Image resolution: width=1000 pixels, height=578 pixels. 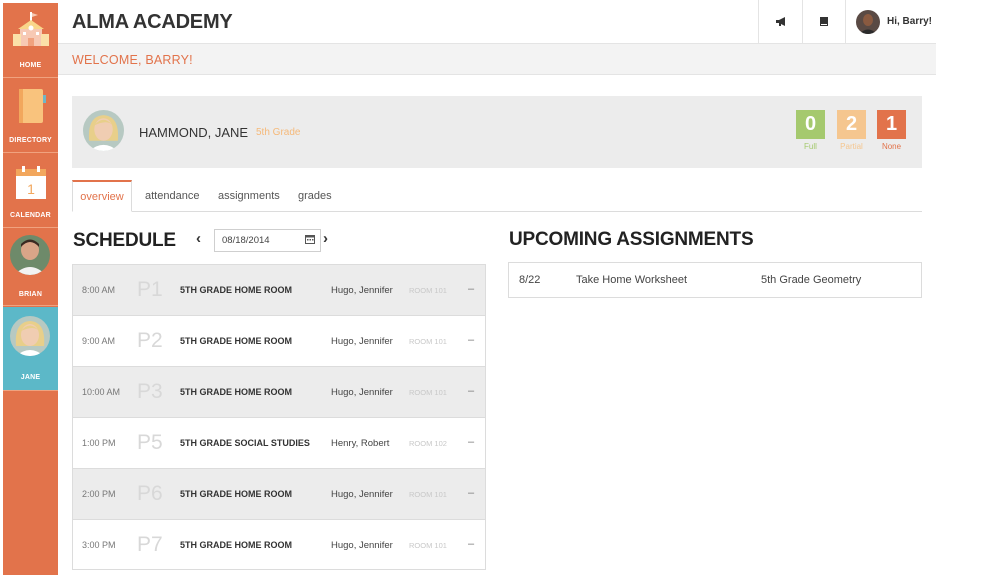 What do you see at coordinates (497, 196) in the screenshot?
I see `tab-bar: overview attendance assignments grades` at bounding box center [497, 196].